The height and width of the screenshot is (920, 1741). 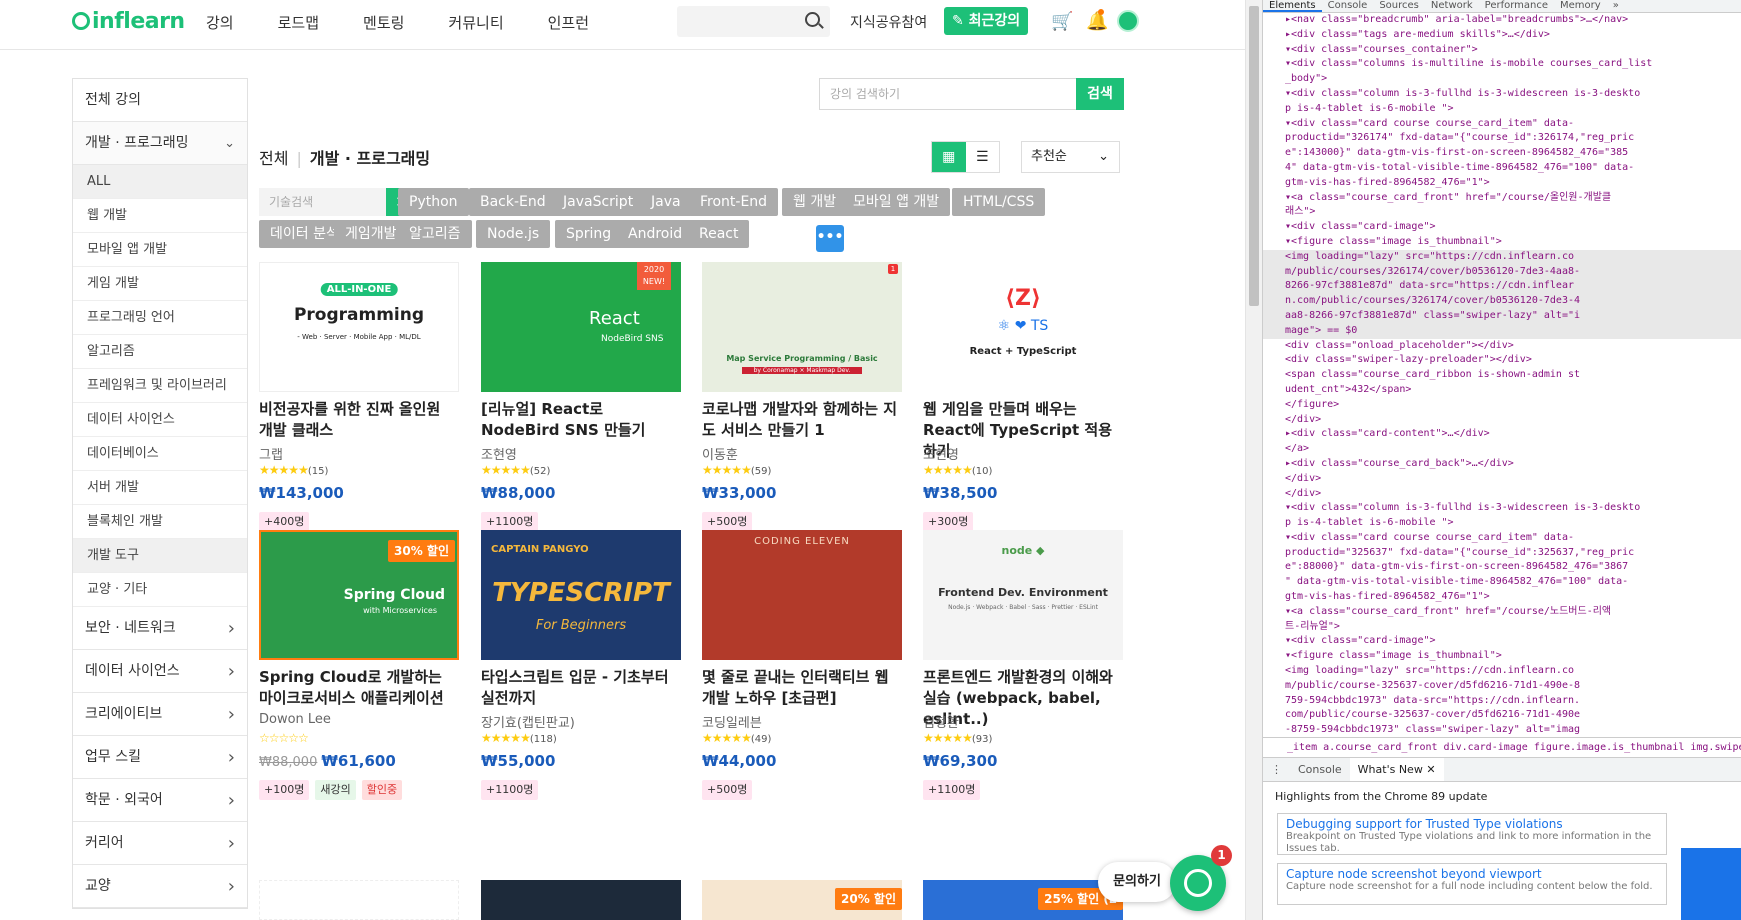 What do you see at coordinates (1452, 6) in the screenshot?
I see `devtools-tab: Network` at bounding box center [1452, 6].